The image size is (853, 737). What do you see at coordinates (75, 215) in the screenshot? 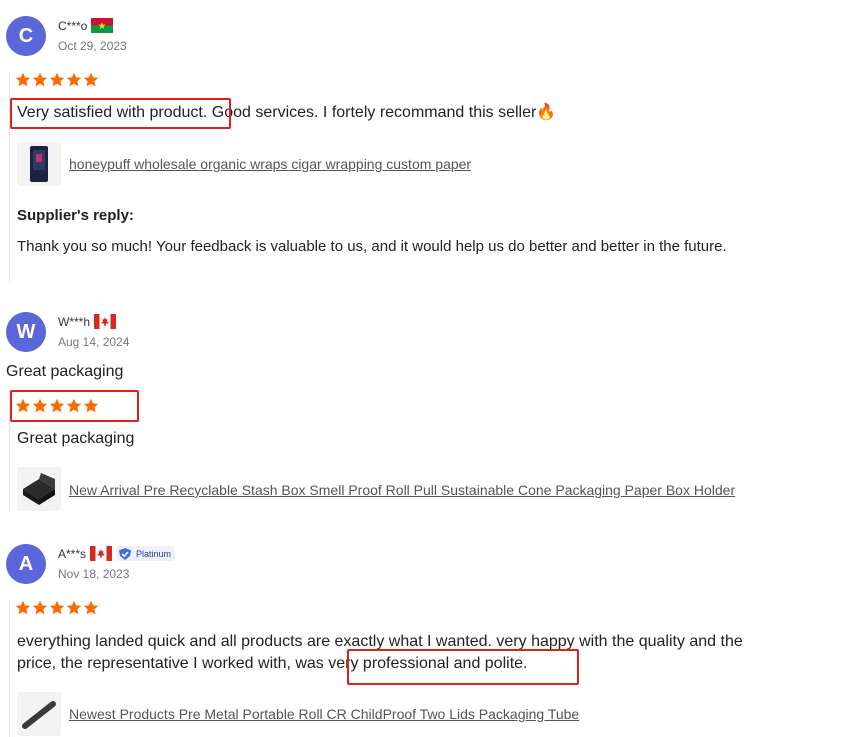
I see `supplier-reply-title: Supplier's reply:` at bounding box center [75, 215].